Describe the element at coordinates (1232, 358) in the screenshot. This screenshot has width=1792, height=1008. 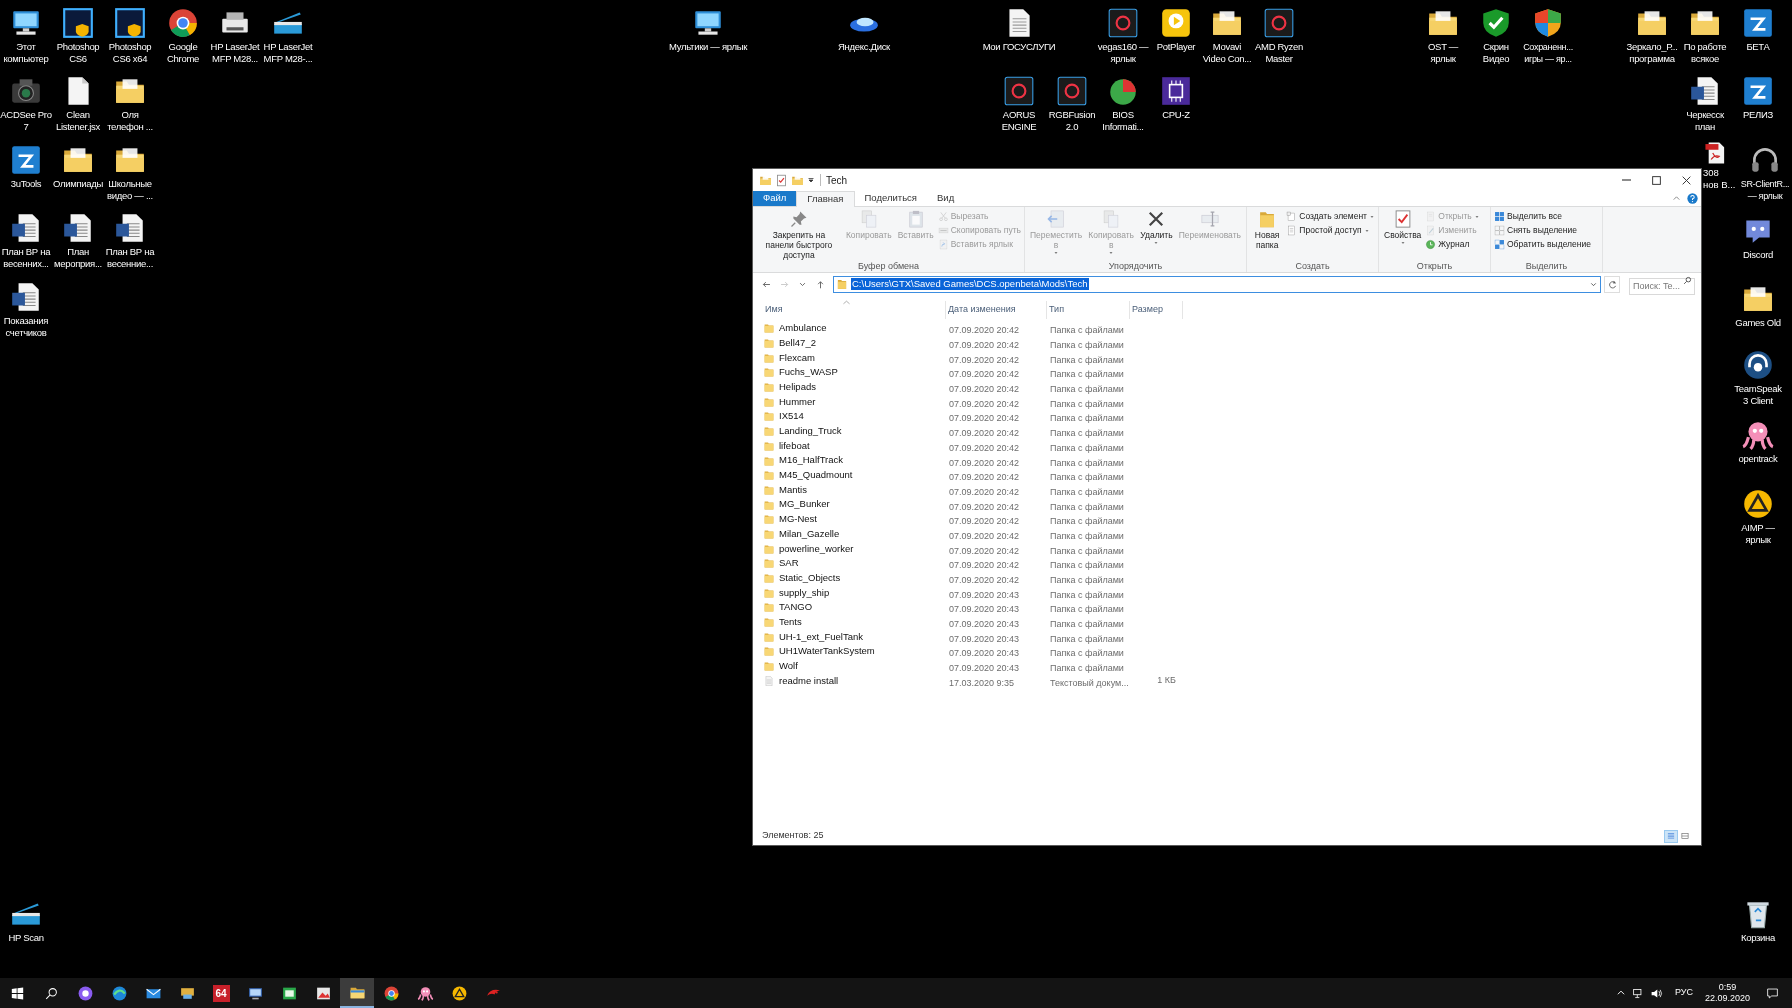
I see `file-row: Flexcam 07.09.2020 20:42 Папка с файлами` at that location.